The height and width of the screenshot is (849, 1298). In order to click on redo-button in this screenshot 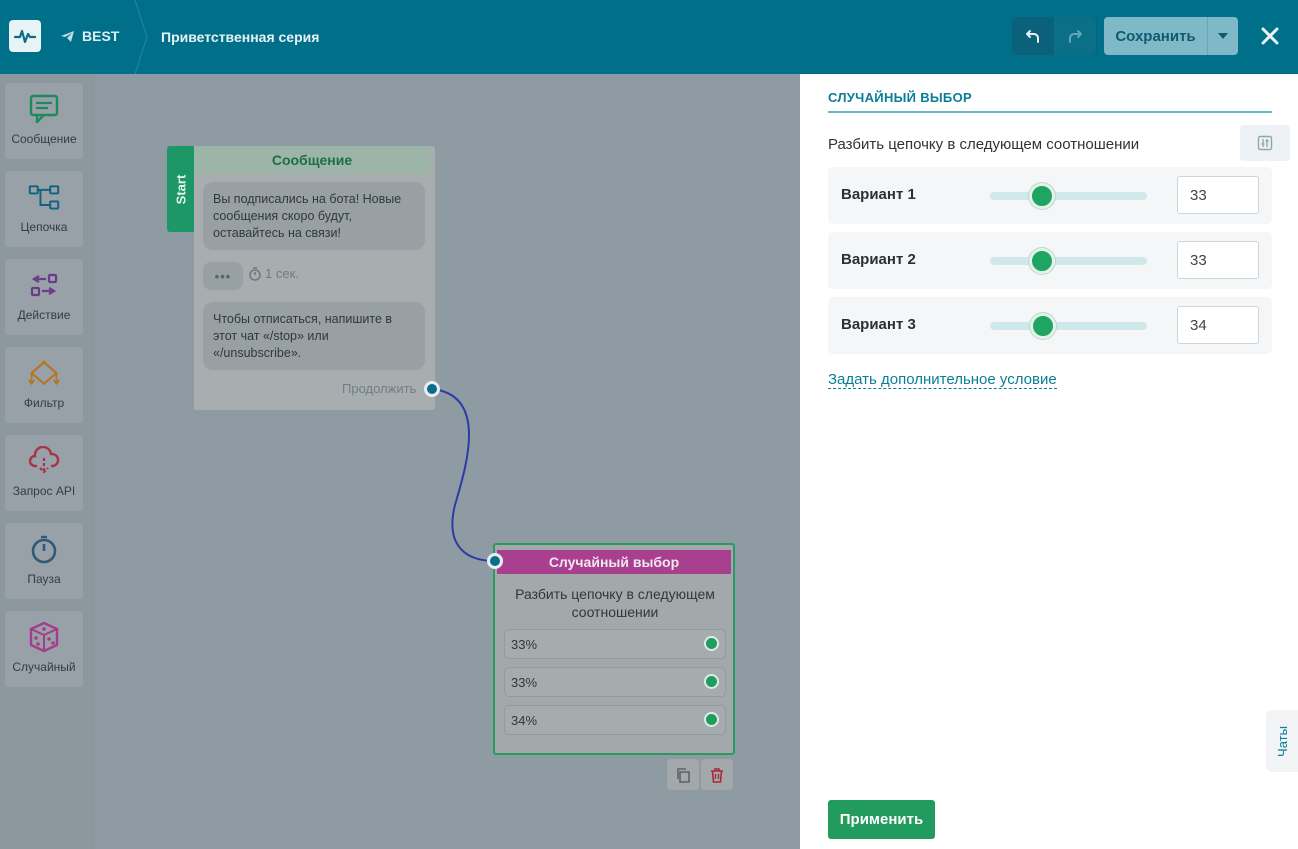, I will do `click(1075, 36)`.